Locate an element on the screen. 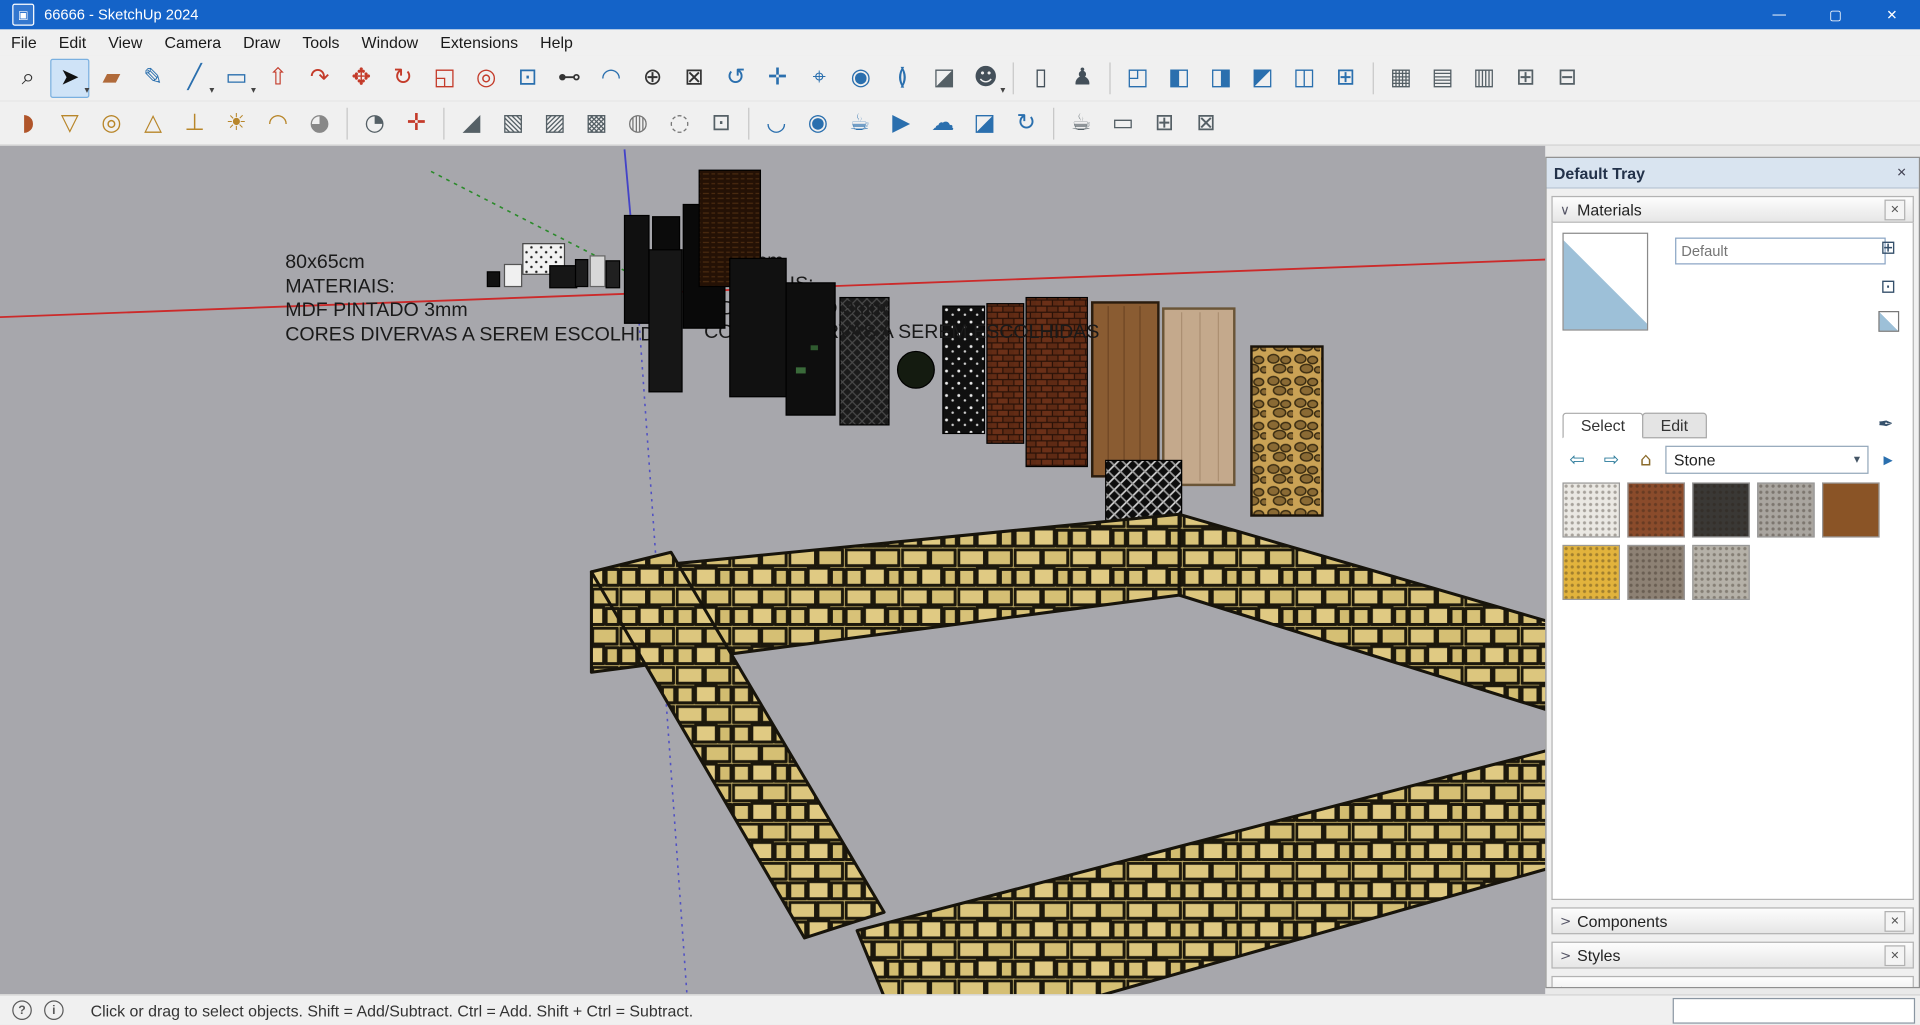  tab-select: Select is located at coordinates (1603, 425).